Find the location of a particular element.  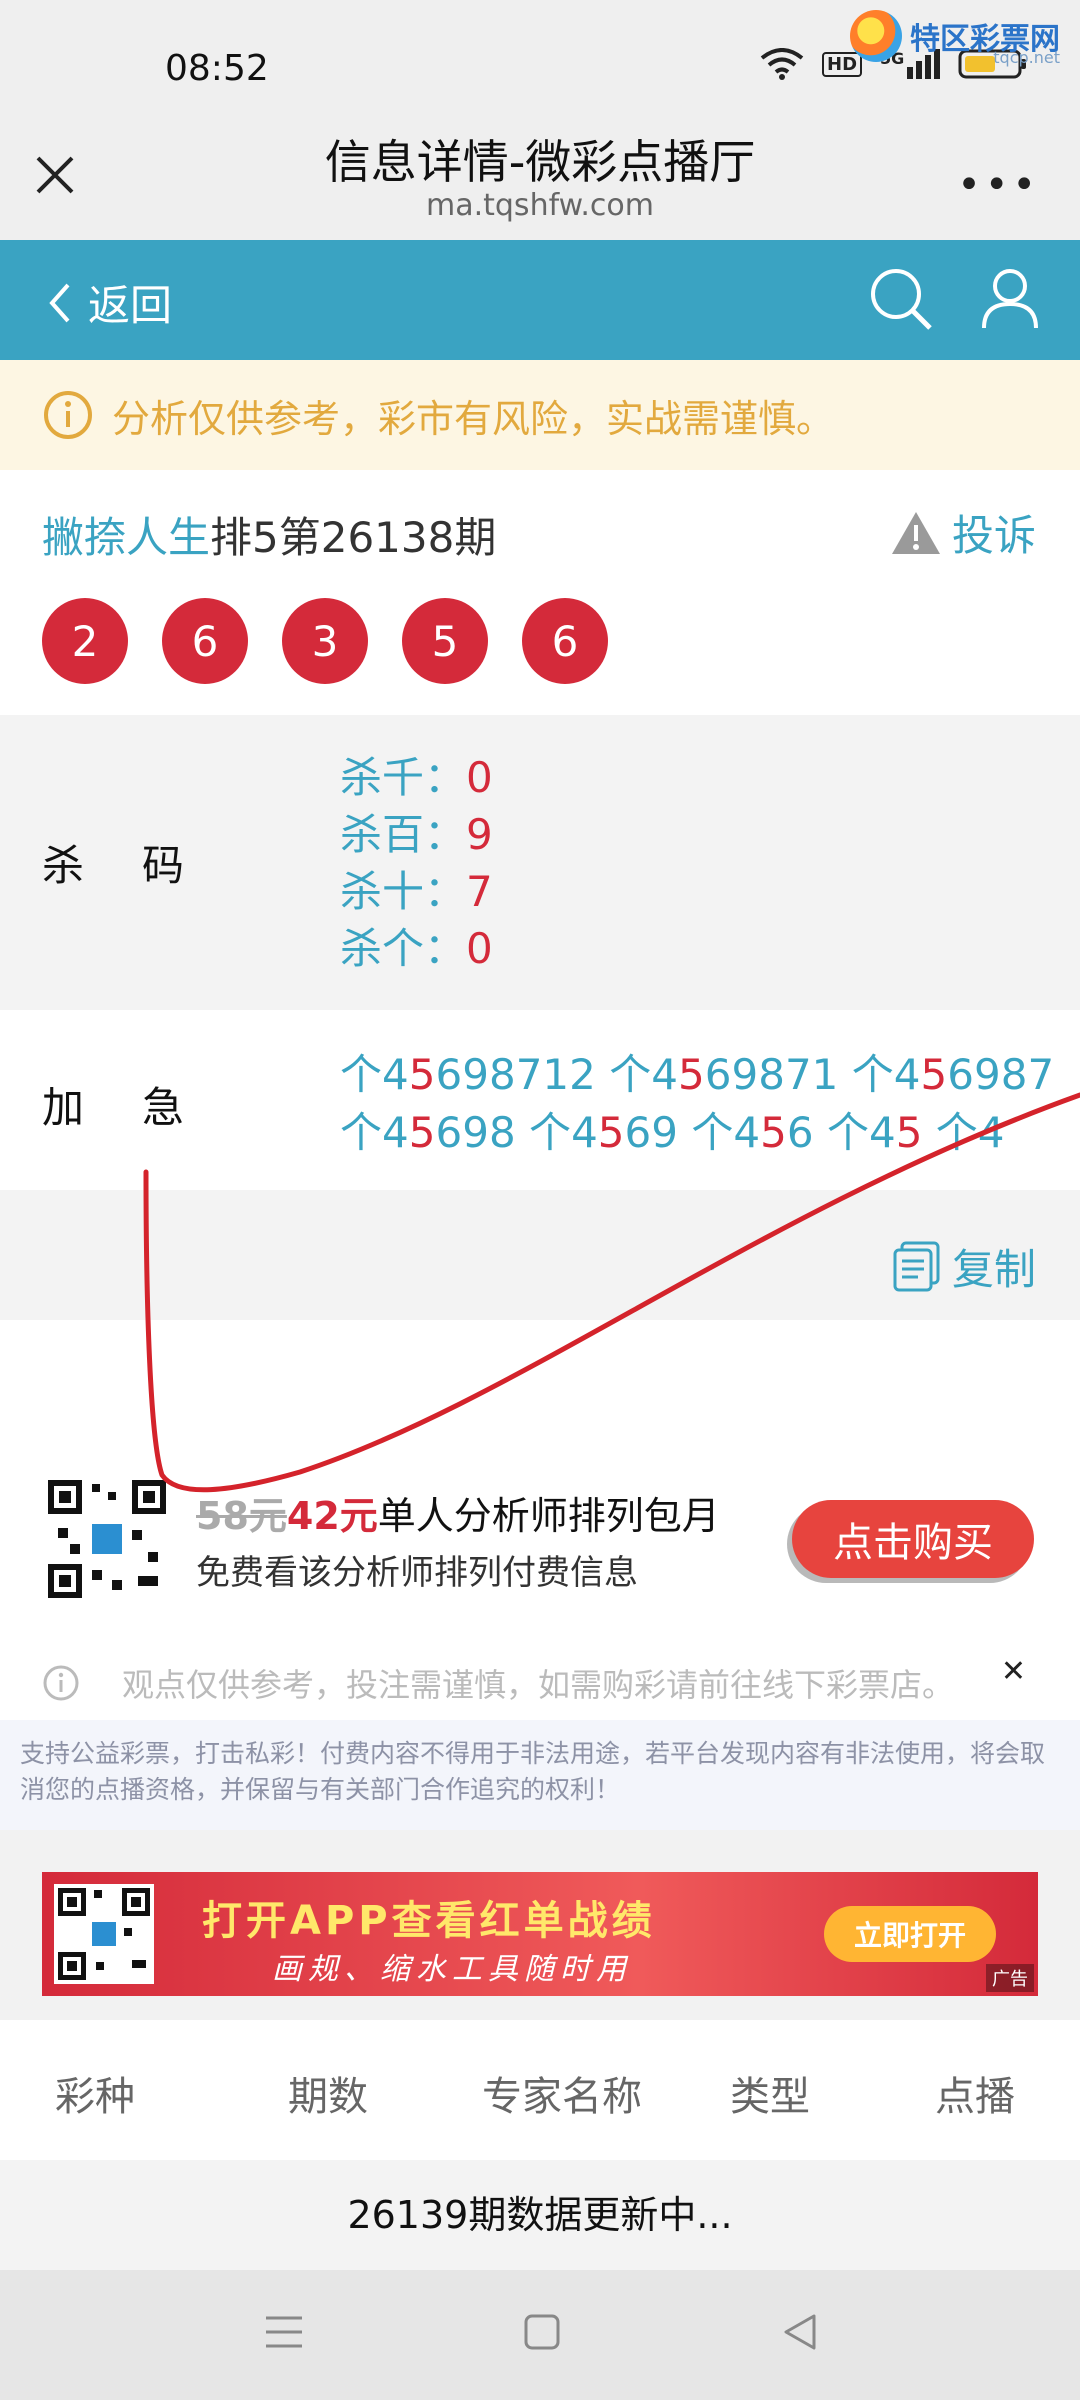

tip-text: 观点仅供参考，投注需谨慎，如需购彩请前往线下彩票店。 is located at coordinates (538, 1685).